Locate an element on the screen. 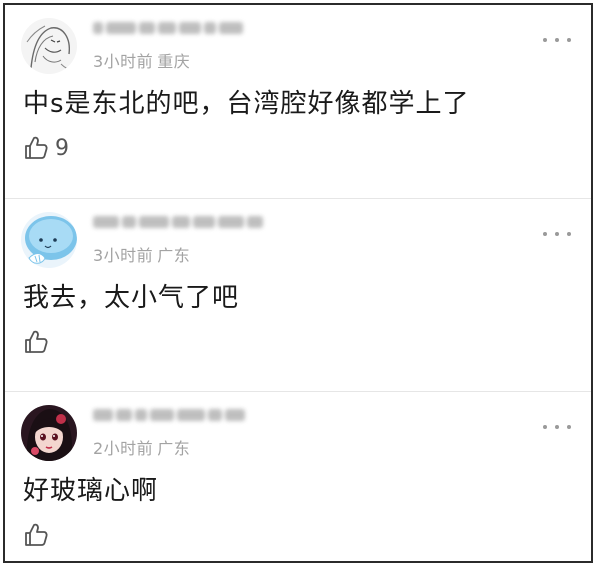 The height and width of the screenshot is (569, 600). comment-meta: 2小时前 广东 is located at coordinates (141, 447).